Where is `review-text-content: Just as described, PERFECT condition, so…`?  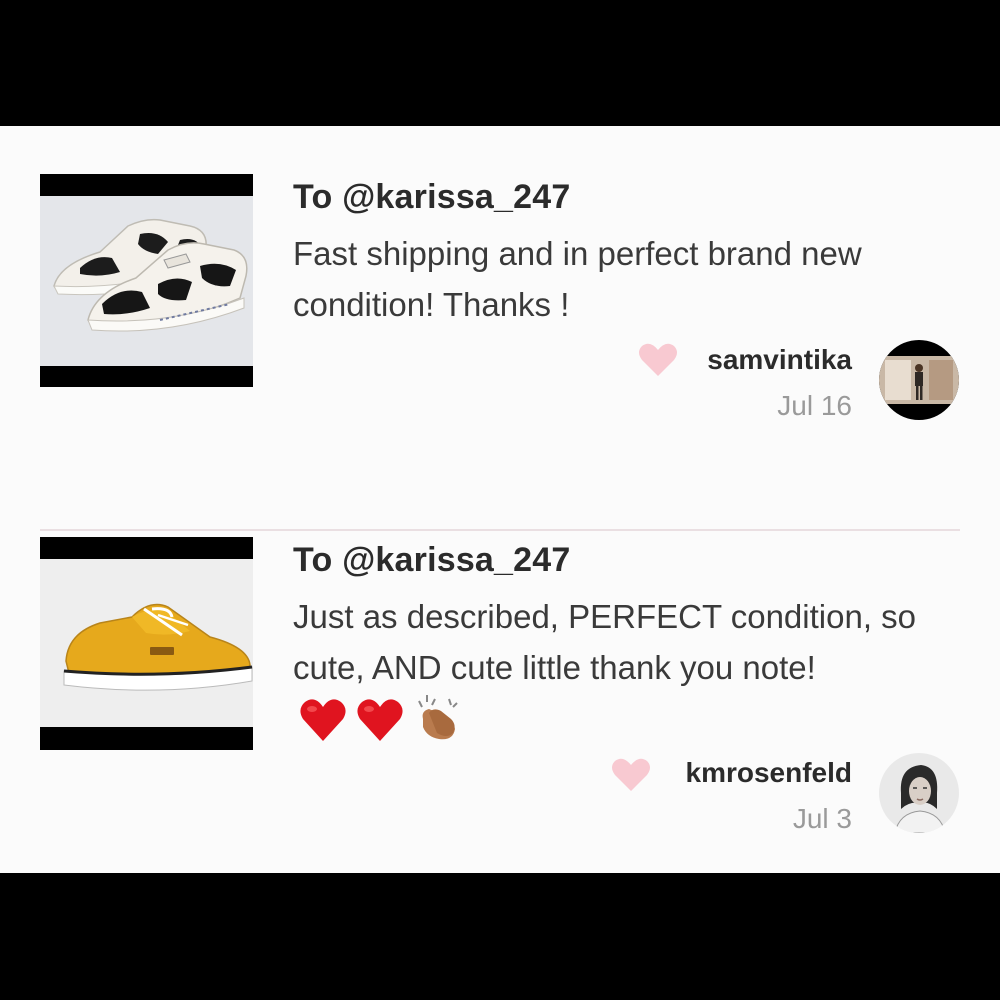 review-text-content: Just as described, PERFECT condition, so… is located at coordinates (605, 642).